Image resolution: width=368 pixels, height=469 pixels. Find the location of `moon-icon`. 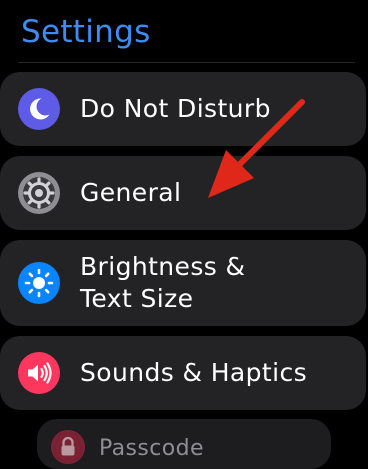

moon-icon is located at coordinates (39, 109).